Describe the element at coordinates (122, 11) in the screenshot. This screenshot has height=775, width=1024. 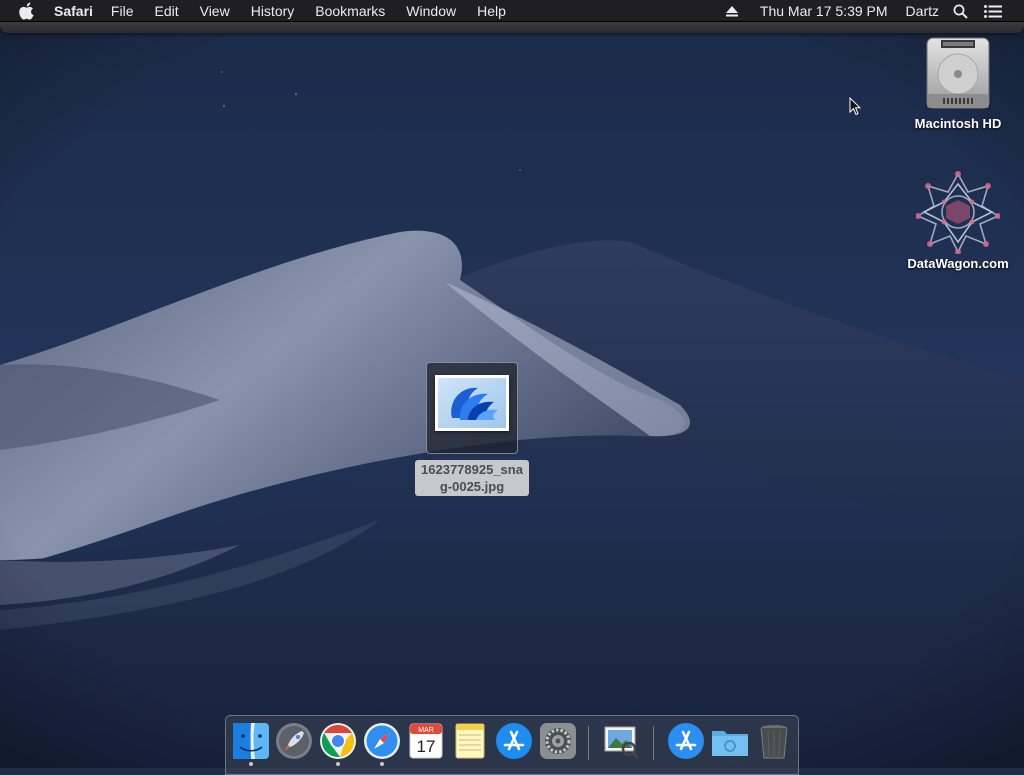
I see `menu-file: File` at that location.